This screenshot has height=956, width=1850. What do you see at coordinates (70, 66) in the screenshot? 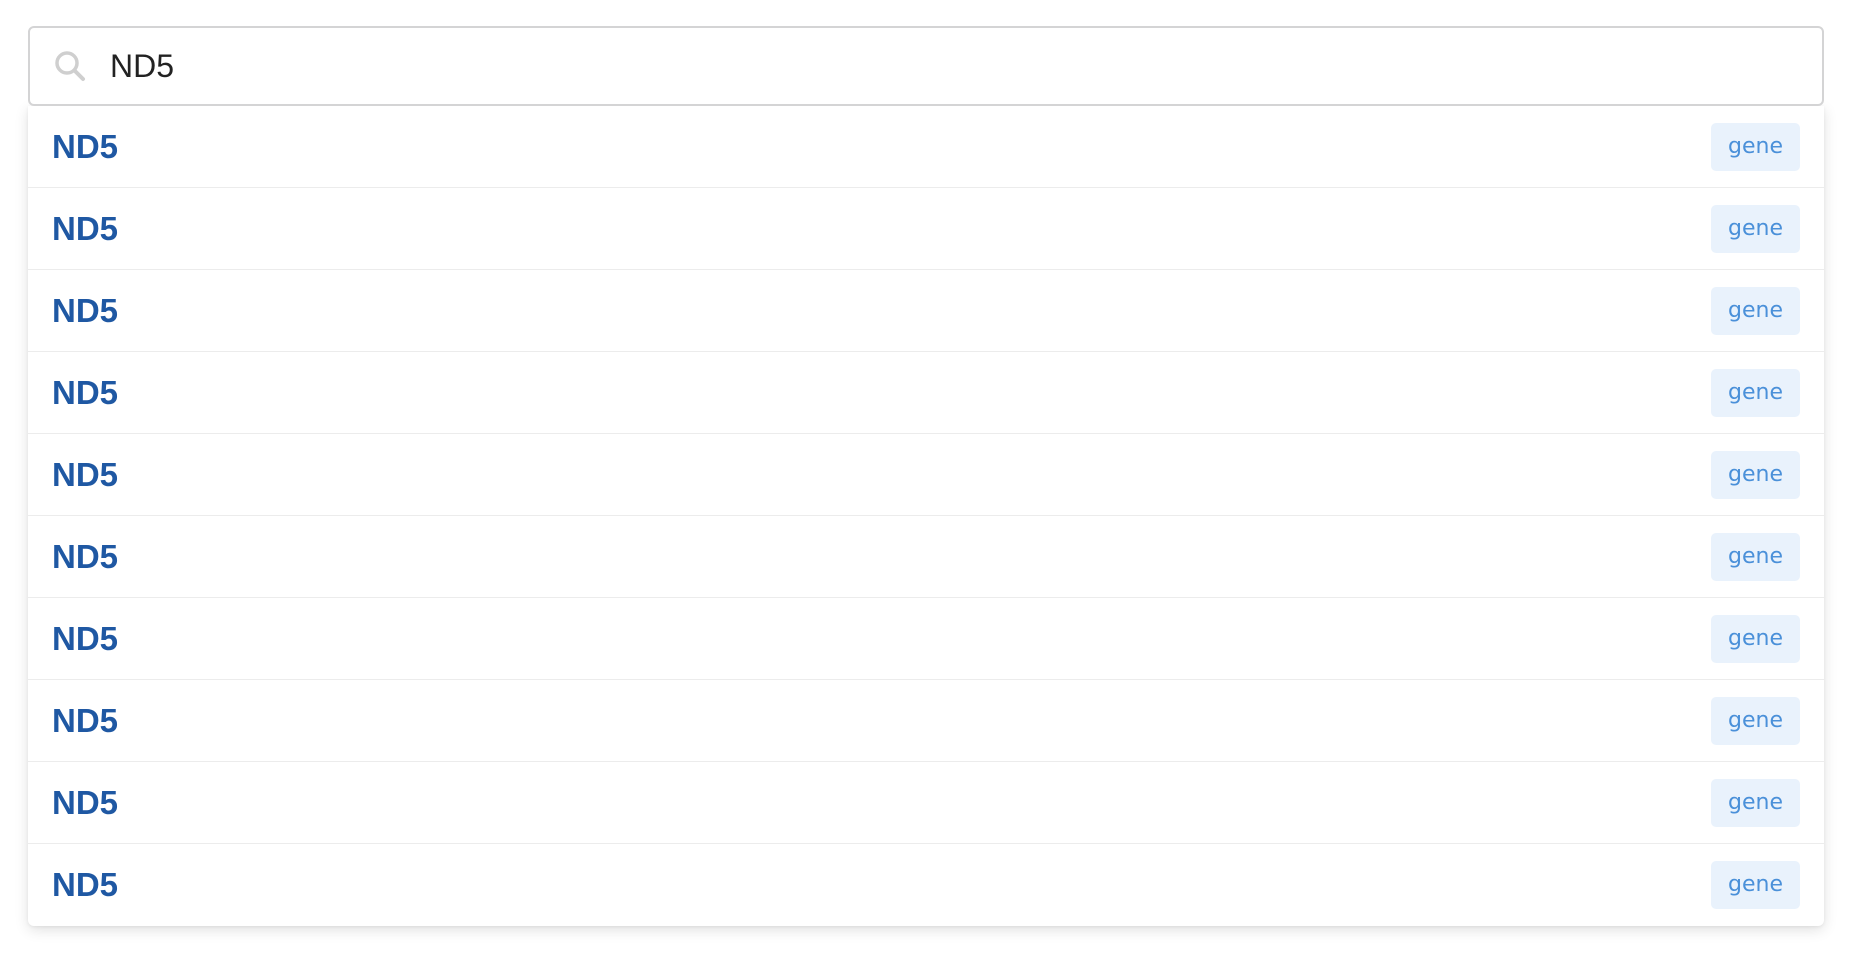
I see `search-icon` at bounding box center [70, 66].